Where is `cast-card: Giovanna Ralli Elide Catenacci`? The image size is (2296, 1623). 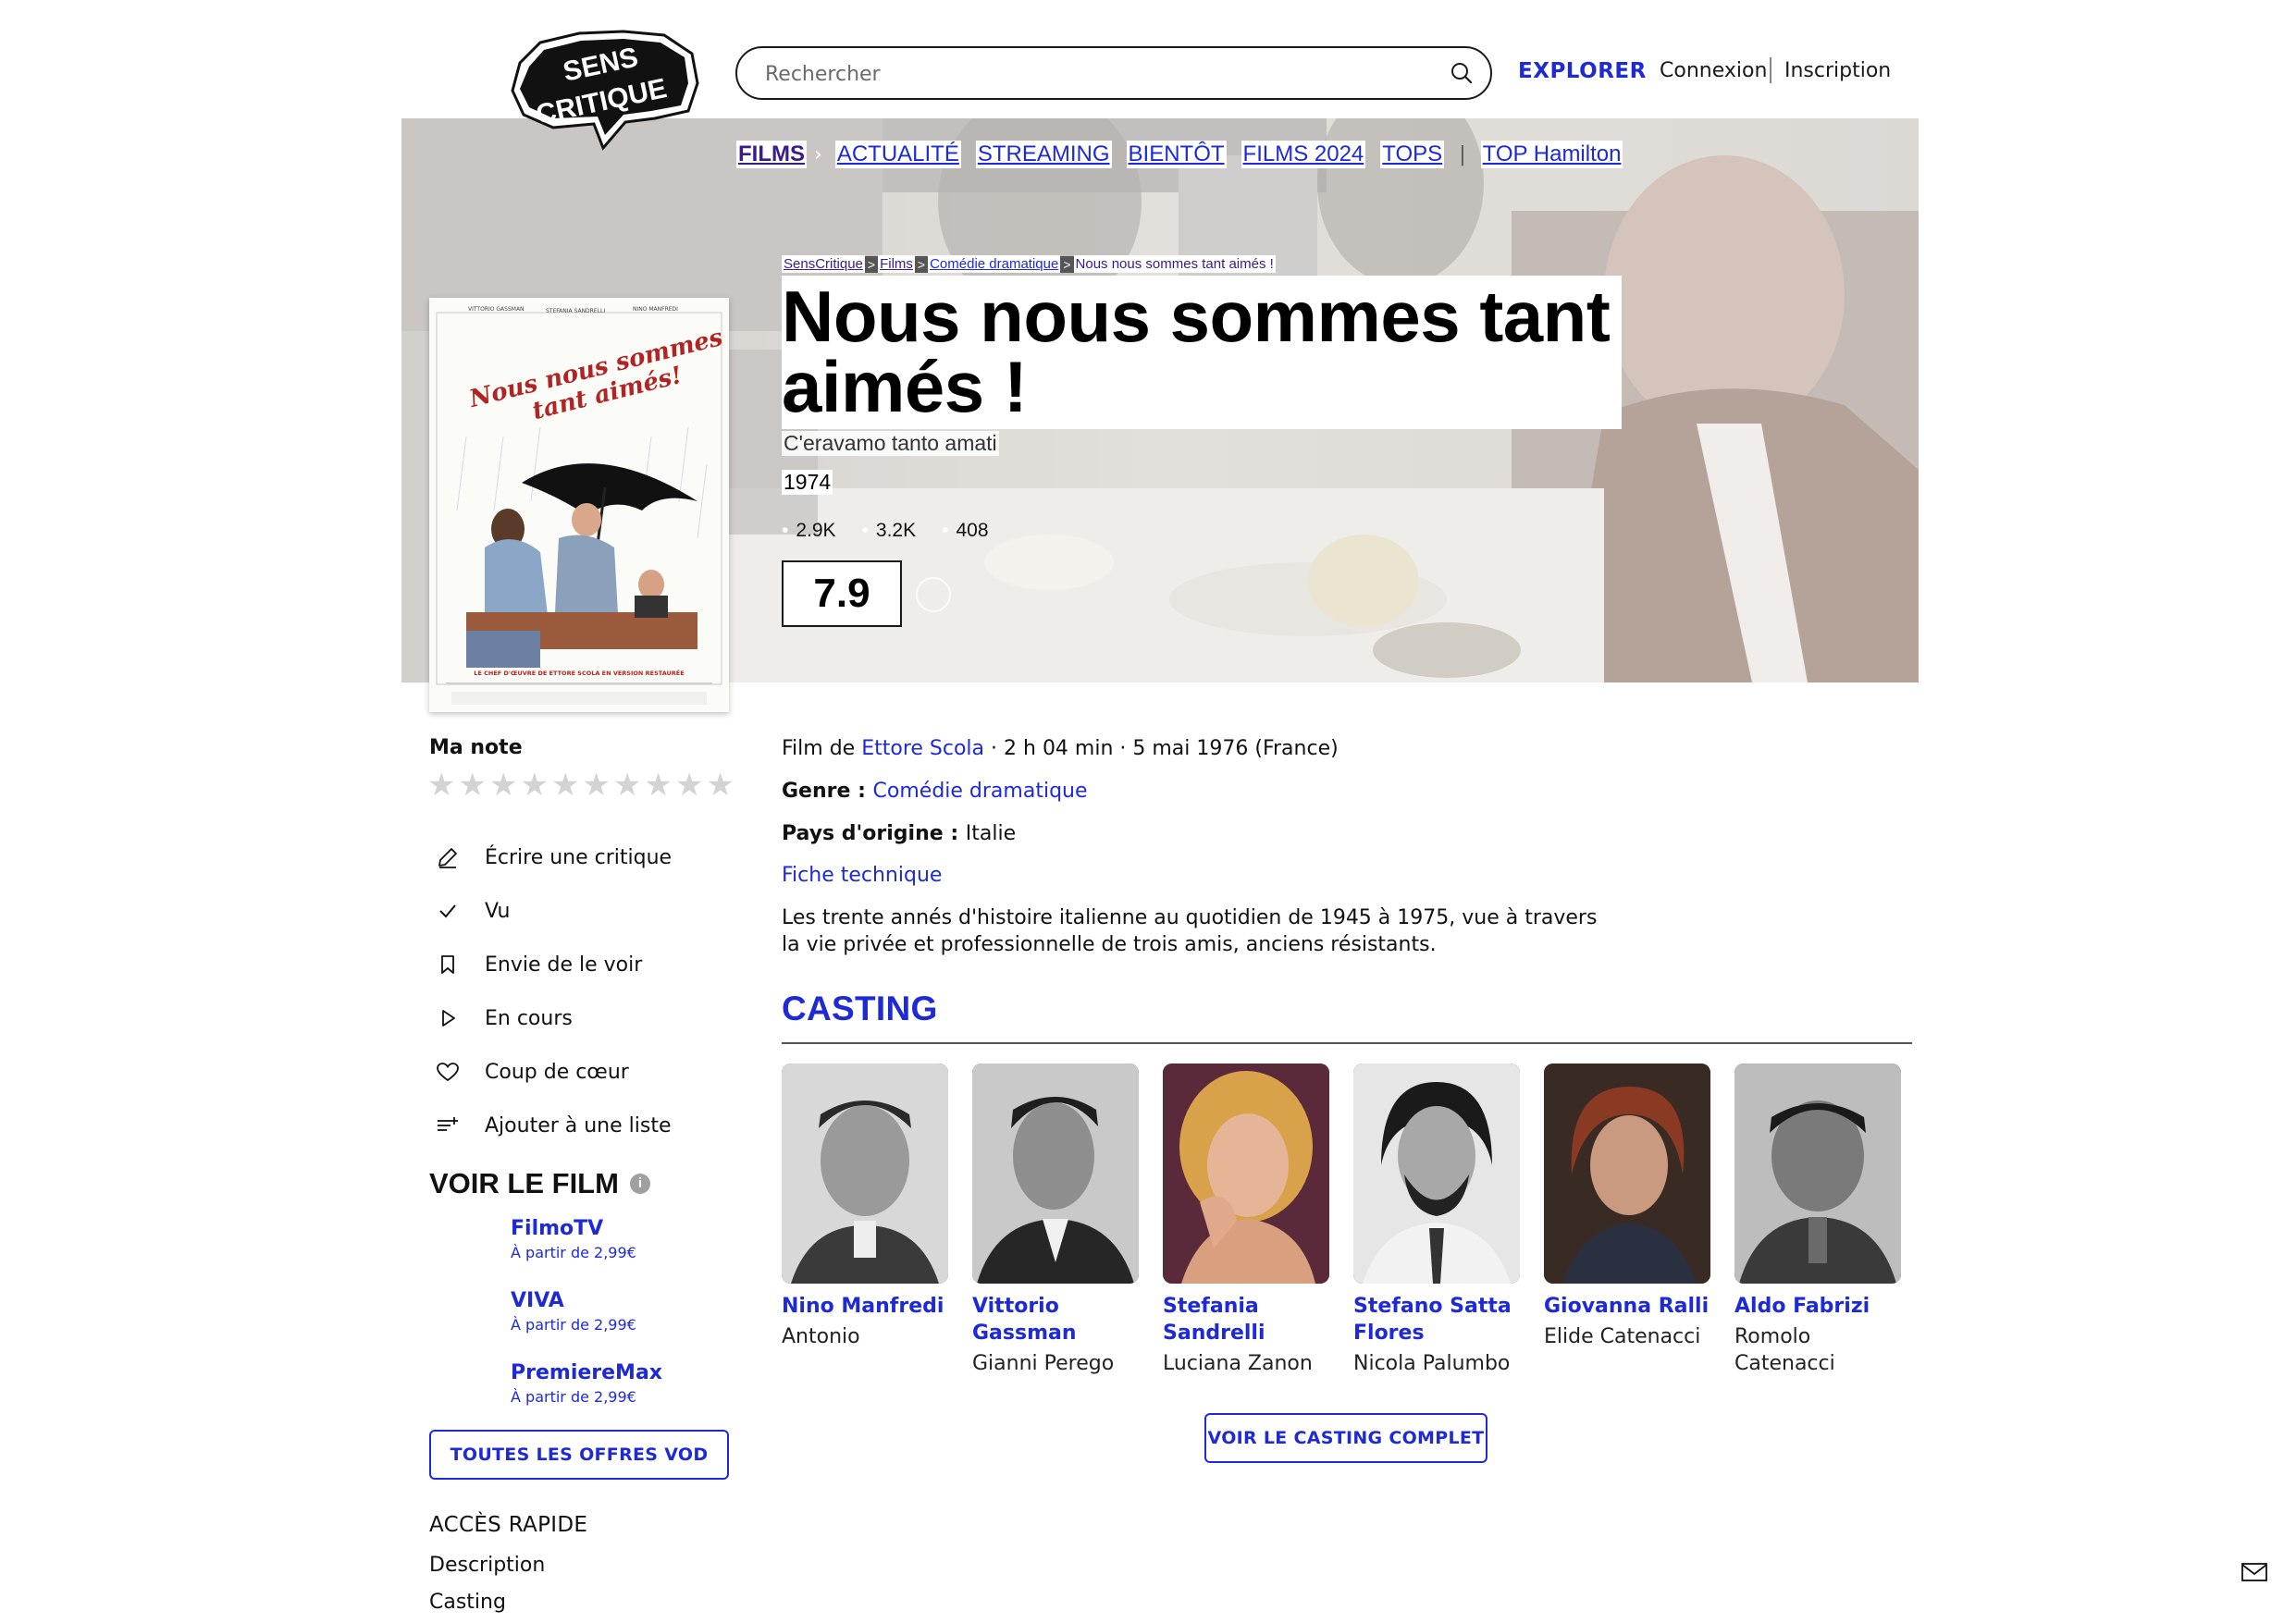
cast-card: Giovanna Ralli Elide Catenacci is located at coordinates (1627, 1207).